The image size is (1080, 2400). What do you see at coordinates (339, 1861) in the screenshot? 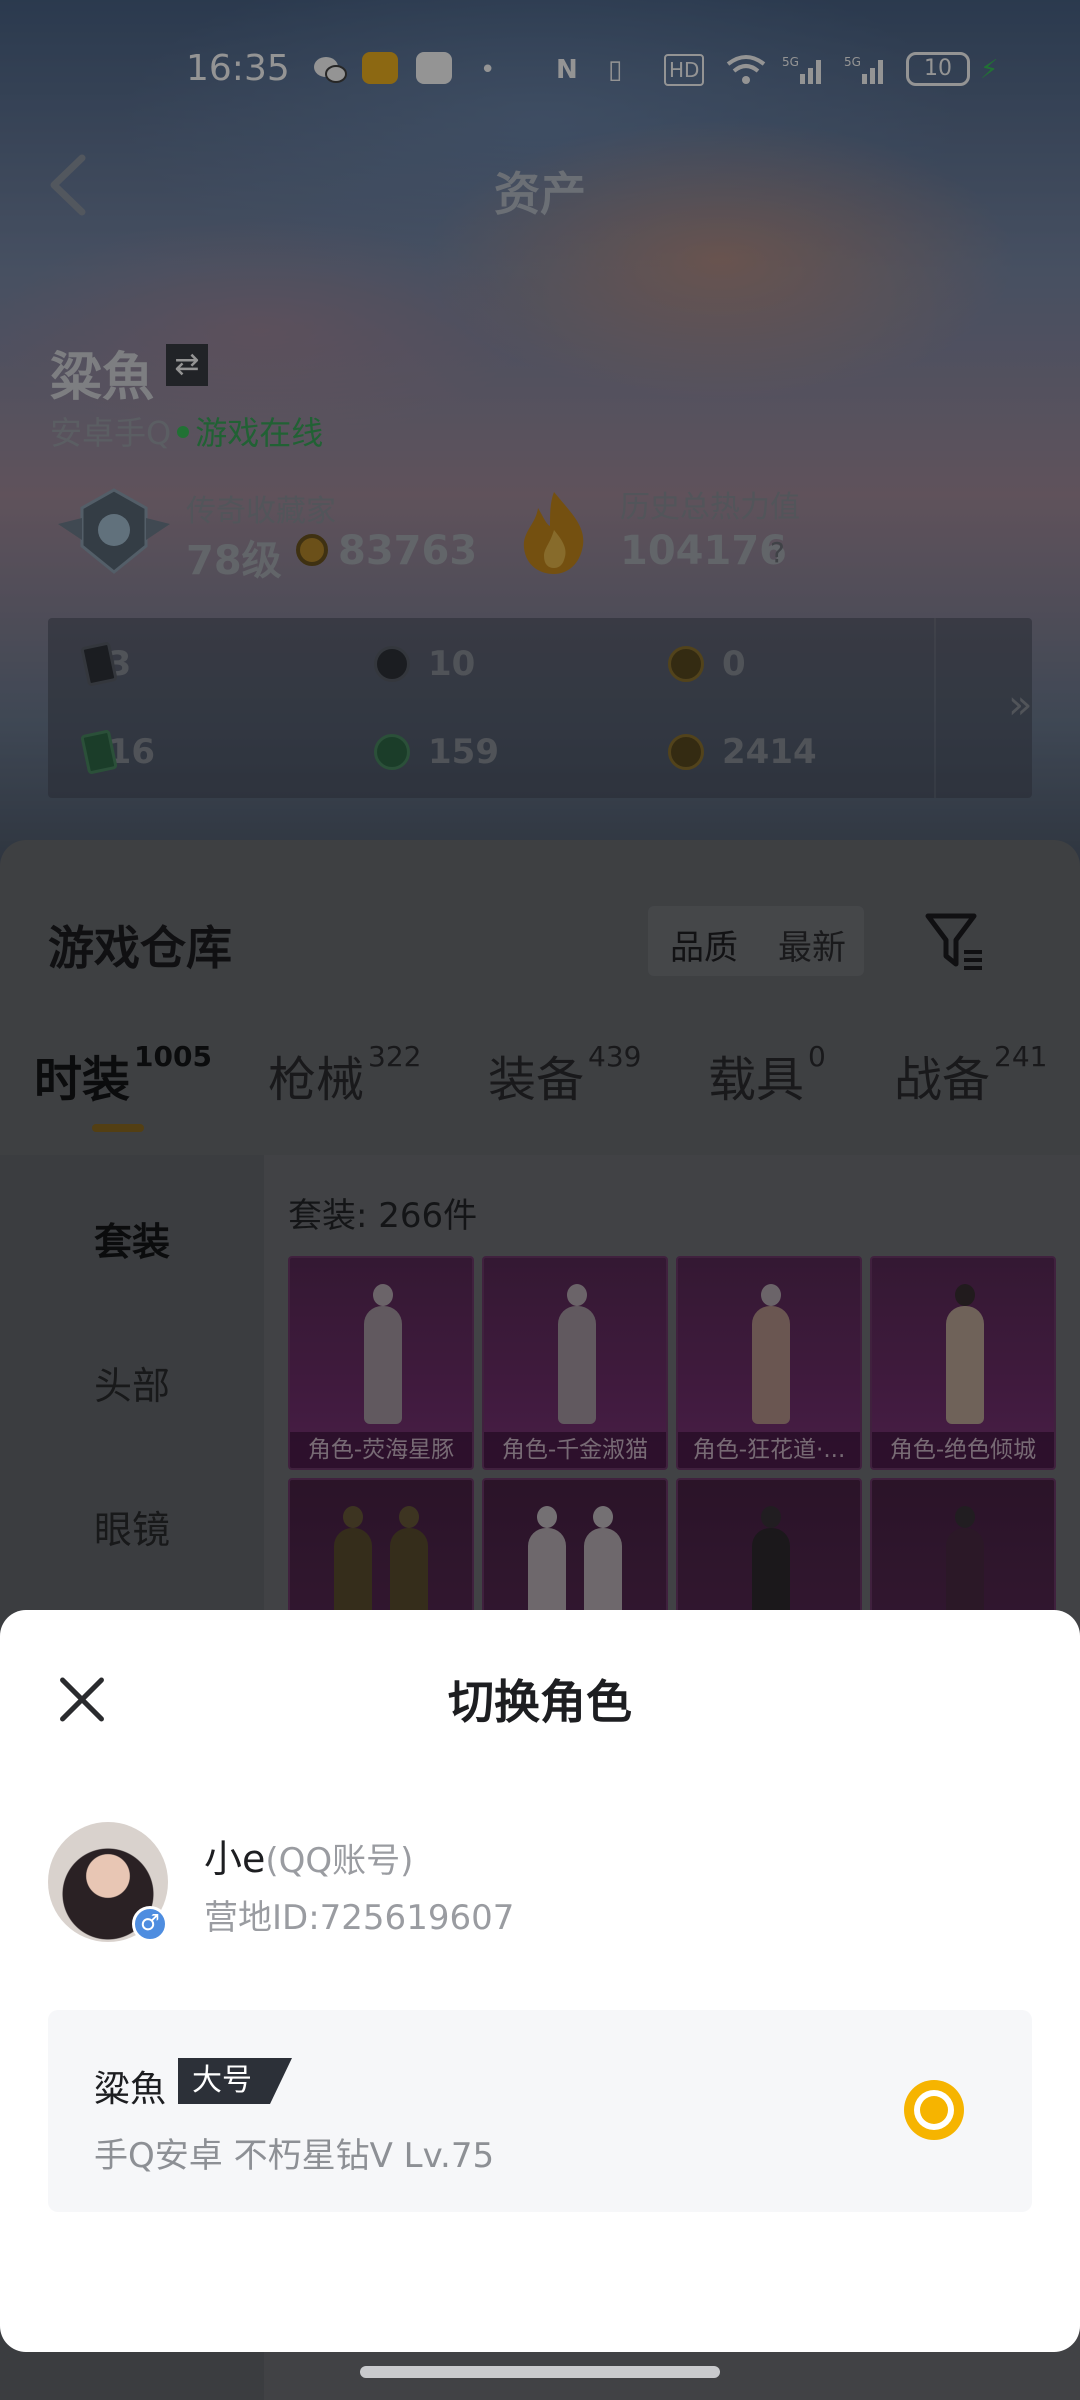
I see `account-type: (QQ账号)` at bounding box center [339, 1861].